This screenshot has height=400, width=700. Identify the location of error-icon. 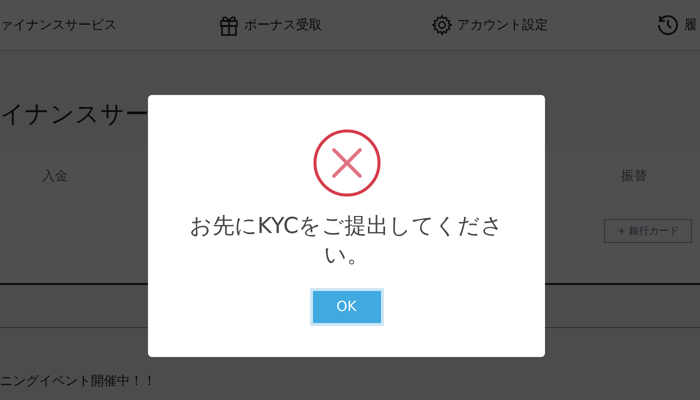
(347, 163).